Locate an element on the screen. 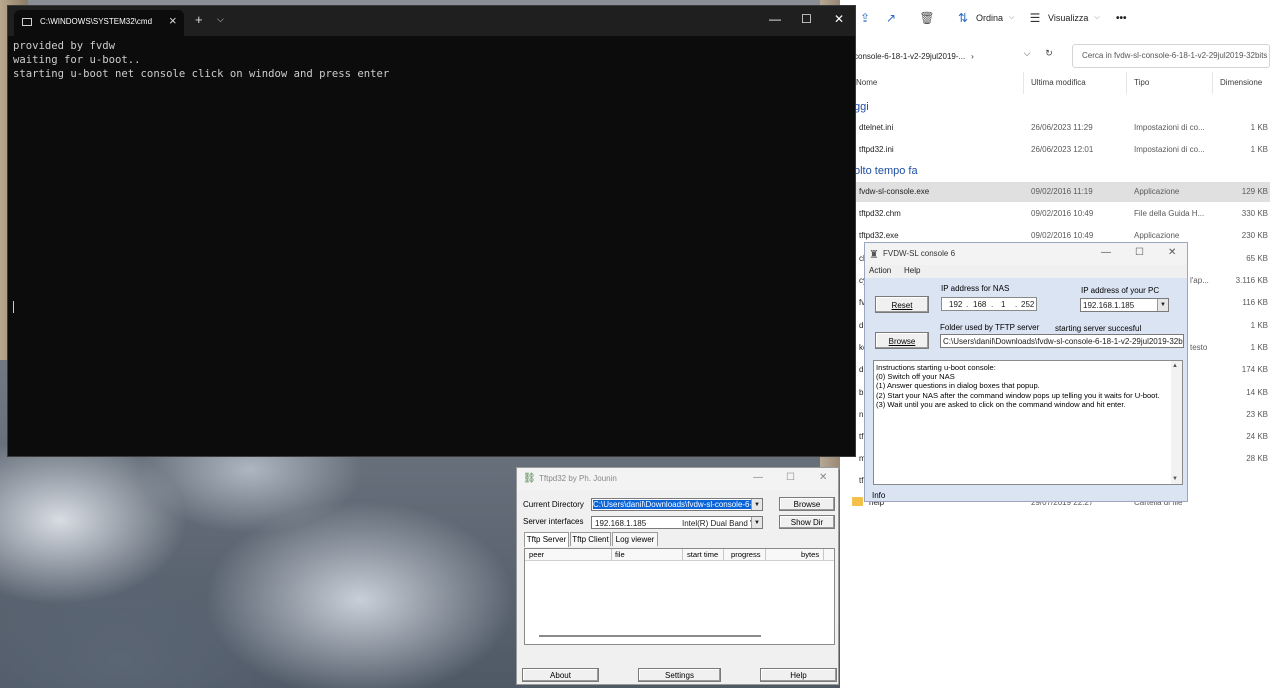 The width and height of the screenshot is (1280, 688). new-tab-icon: + is located at coordinates (199, 19).